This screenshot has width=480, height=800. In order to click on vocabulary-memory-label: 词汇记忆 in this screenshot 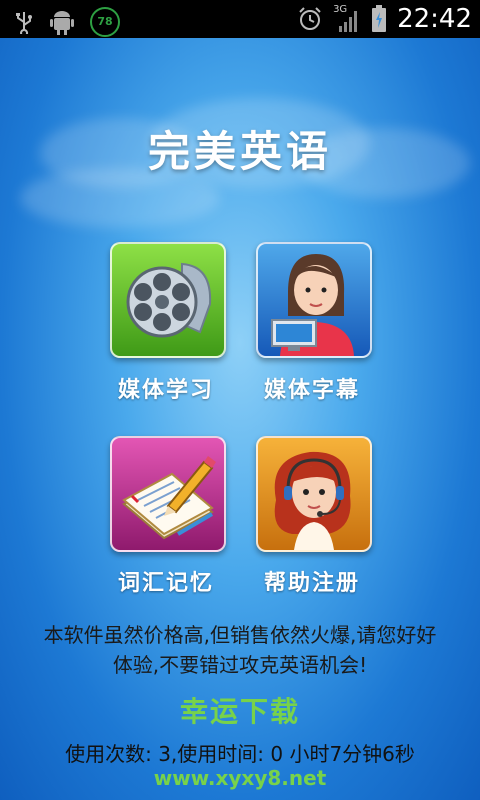, I will do `click(166, 581)`.